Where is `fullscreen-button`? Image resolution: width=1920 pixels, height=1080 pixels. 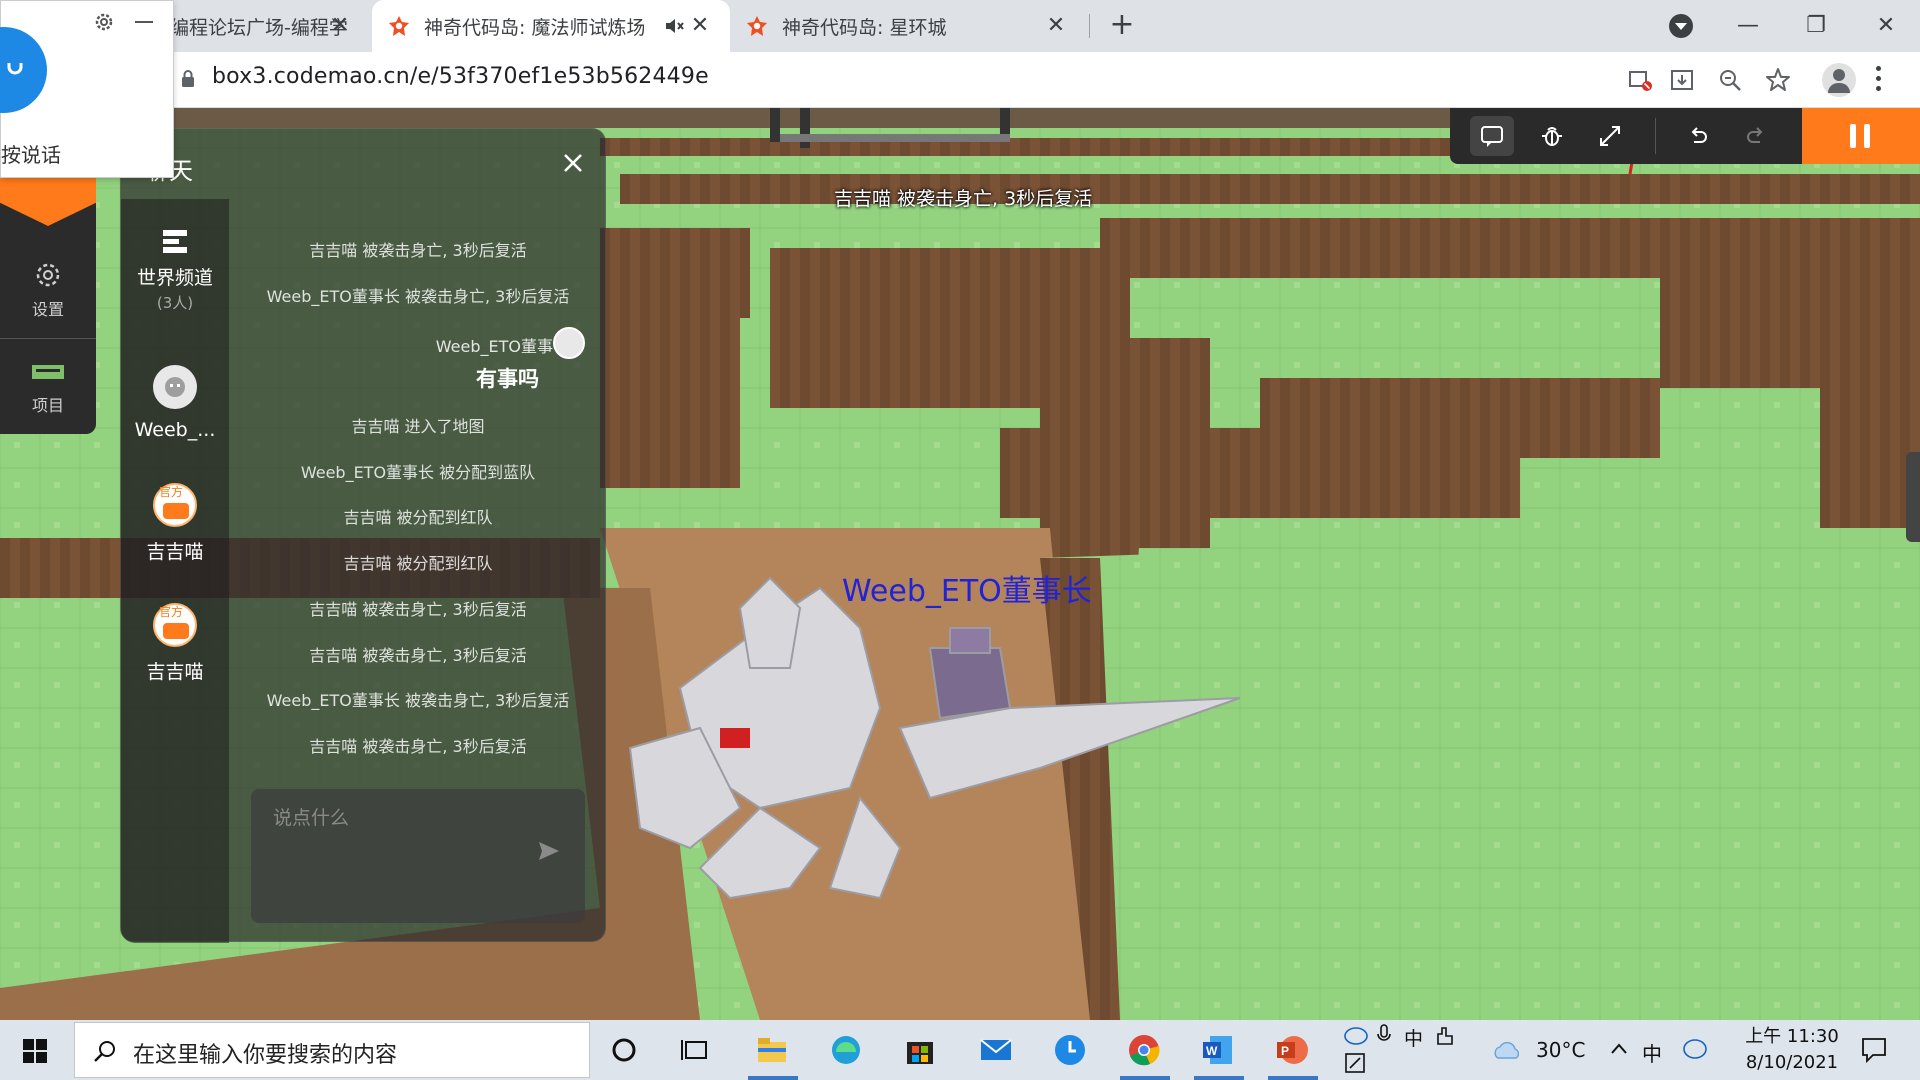
fullscreen-button is located at coordinates (1610, 136).